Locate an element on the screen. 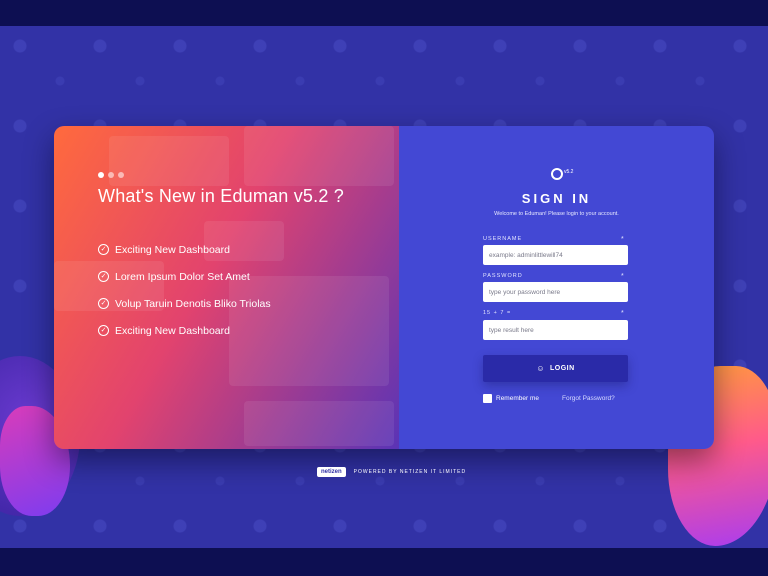  login-button: ☺ LOGIN is located at coordinates (555, 368).